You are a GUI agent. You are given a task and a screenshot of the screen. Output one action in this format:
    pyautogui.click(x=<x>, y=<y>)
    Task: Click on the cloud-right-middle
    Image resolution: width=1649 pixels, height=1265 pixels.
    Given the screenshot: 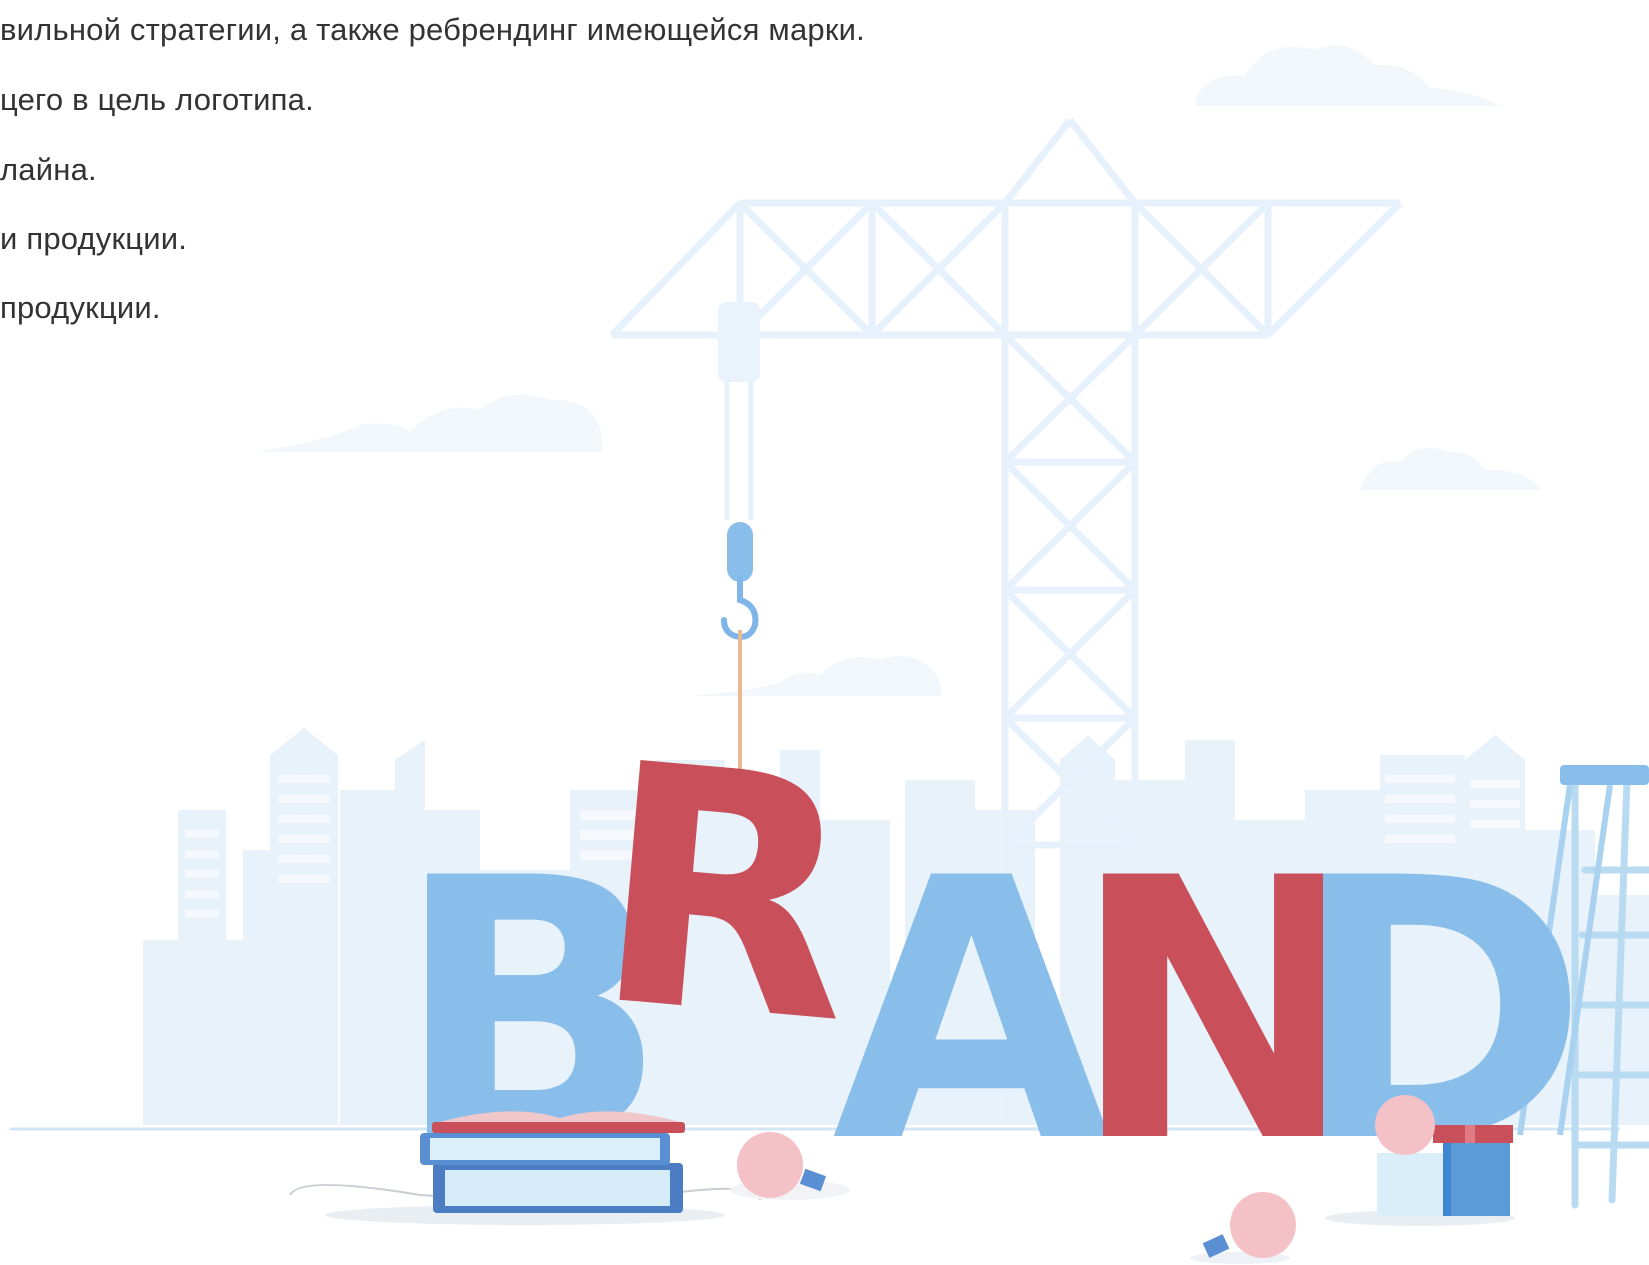 What is the action you would take?
    pyautogui.click(x=1450, y=468)
    